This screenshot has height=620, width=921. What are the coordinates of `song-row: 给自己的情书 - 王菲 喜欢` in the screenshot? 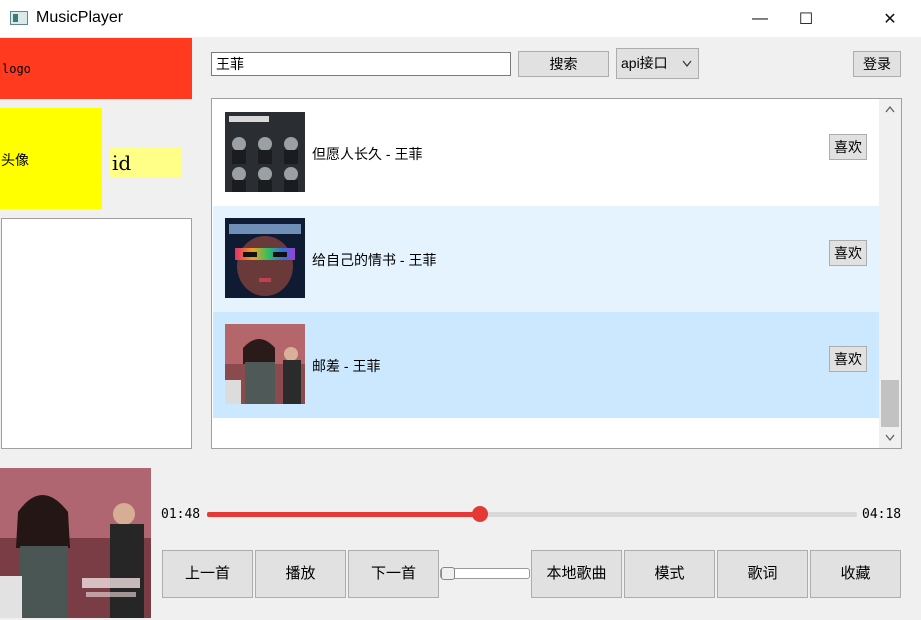 It's located at (546, 259).